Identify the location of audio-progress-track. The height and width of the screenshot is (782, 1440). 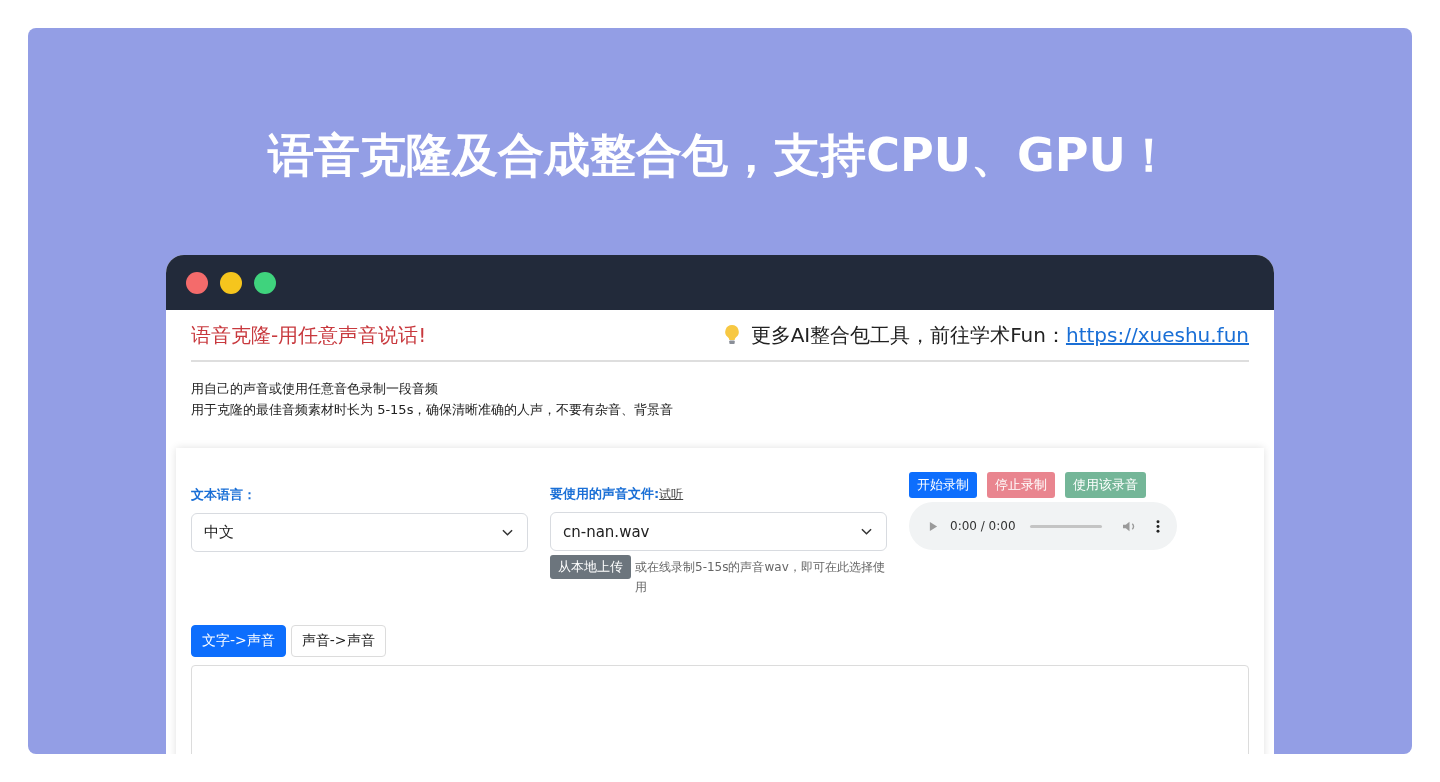
(1065, 526).